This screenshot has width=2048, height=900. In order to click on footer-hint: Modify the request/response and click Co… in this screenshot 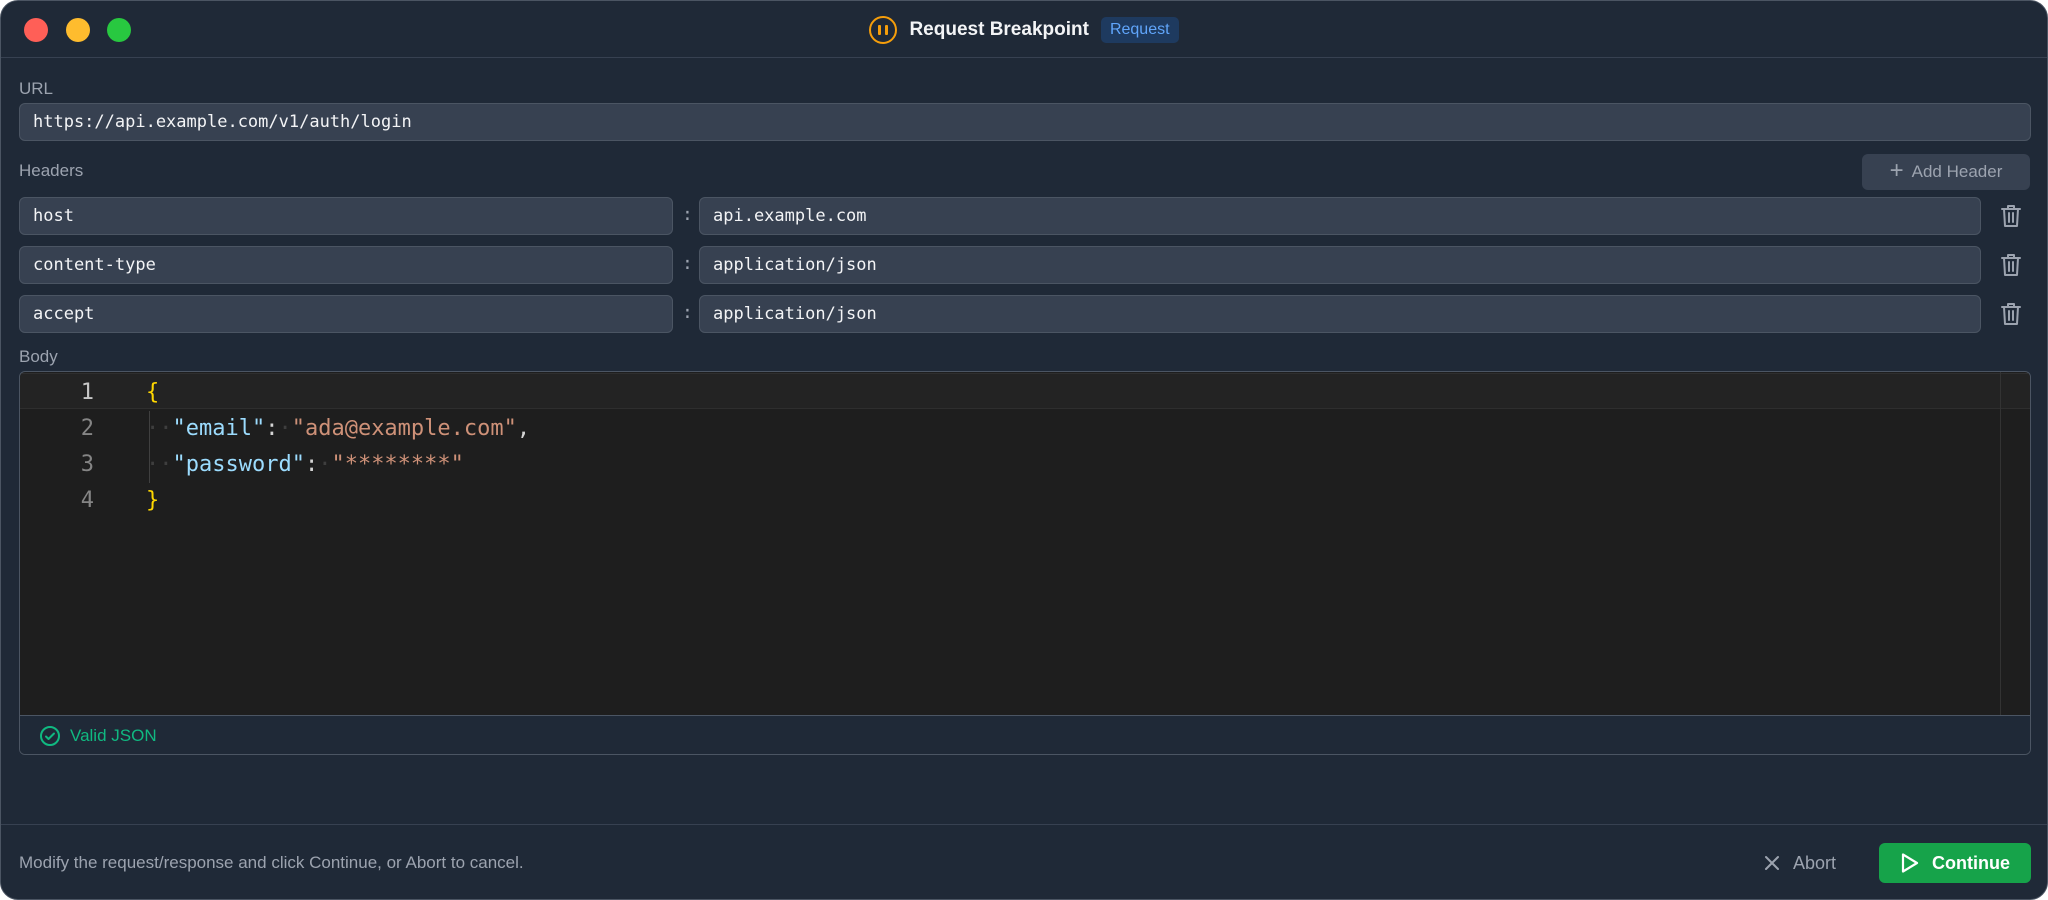, I will do `click(271, 862)`.